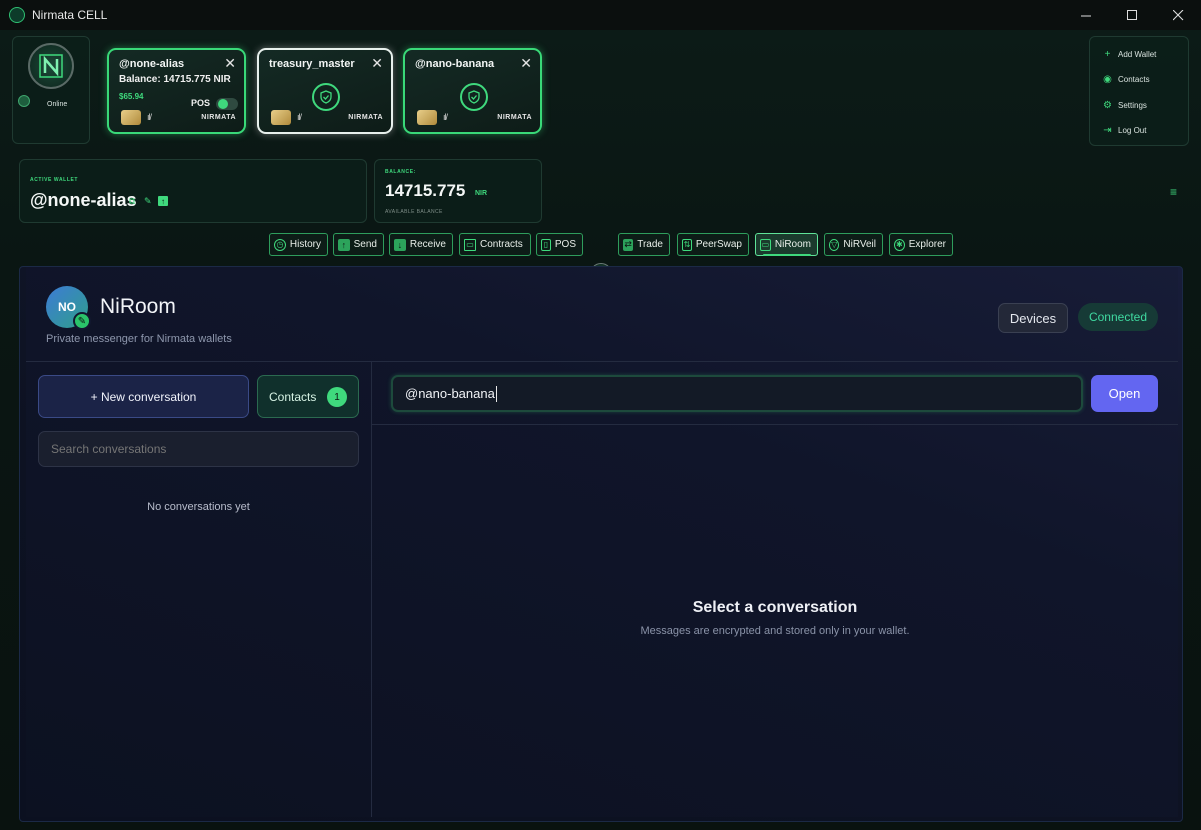 This screenshot has height=830, width=1201. What do you see at coordinates (786, 244) in the screenshot?
I see `nav-niroom: ▭ NiRoom` at bounding box center [786, 244].